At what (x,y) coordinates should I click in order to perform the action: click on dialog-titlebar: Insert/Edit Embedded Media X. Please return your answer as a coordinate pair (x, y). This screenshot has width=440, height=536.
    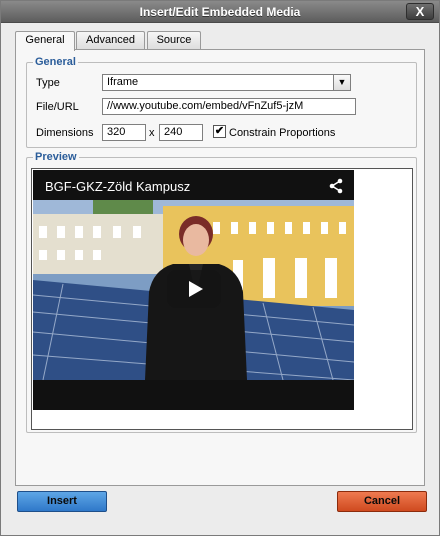
    Looking at the image, I should click on (220, 12).